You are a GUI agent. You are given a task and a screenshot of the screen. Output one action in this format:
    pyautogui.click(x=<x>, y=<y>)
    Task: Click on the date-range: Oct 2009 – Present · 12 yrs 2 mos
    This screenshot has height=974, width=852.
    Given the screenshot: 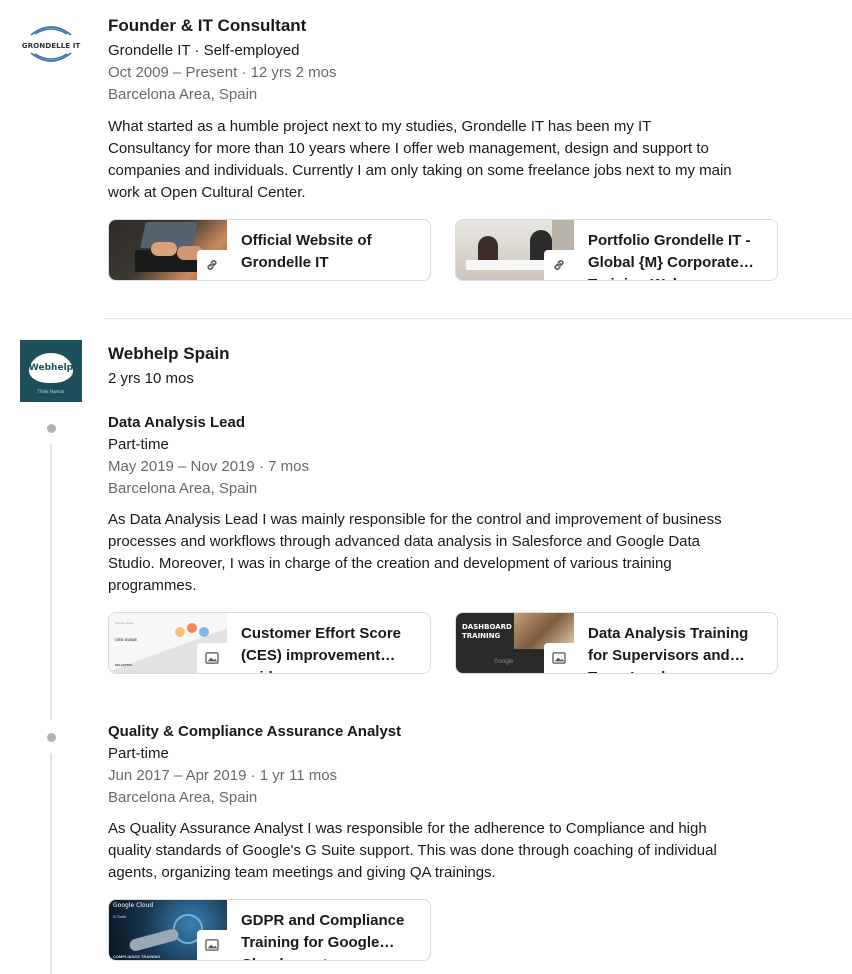 What is the action you would take?
    pyautogui.click(x=222, y=72)
    